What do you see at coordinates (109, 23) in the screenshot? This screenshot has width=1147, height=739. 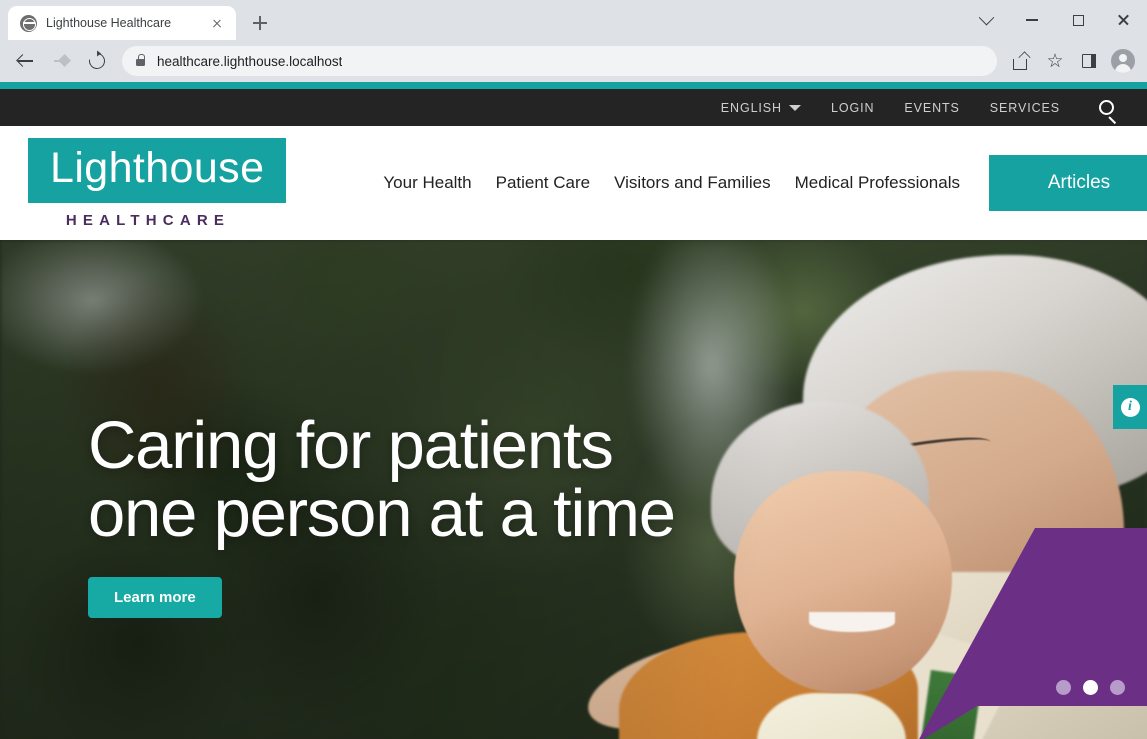 I see `tab-title: Lighthouse Healthcare` at bounding box center [109, 23].